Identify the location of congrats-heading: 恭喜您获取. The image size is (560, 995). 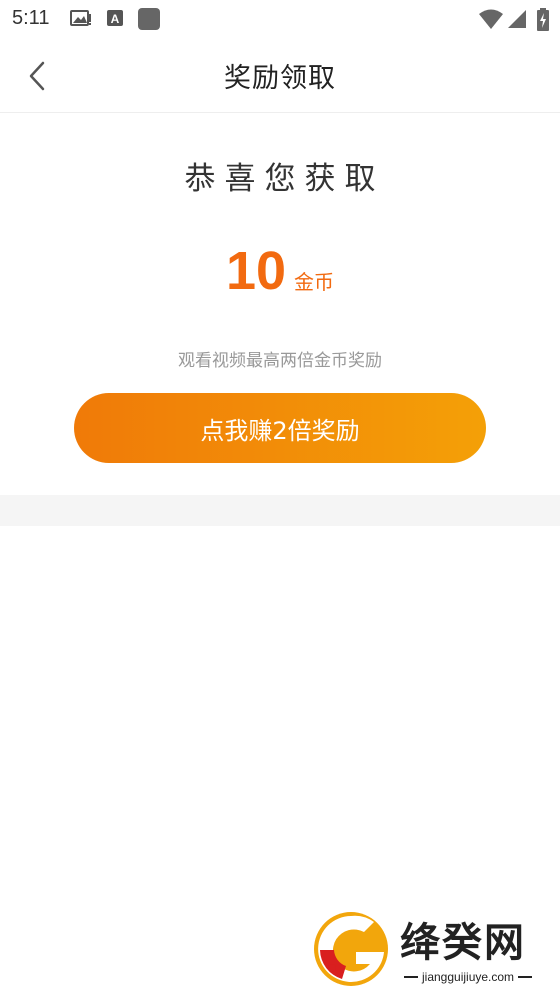
(284, 179).